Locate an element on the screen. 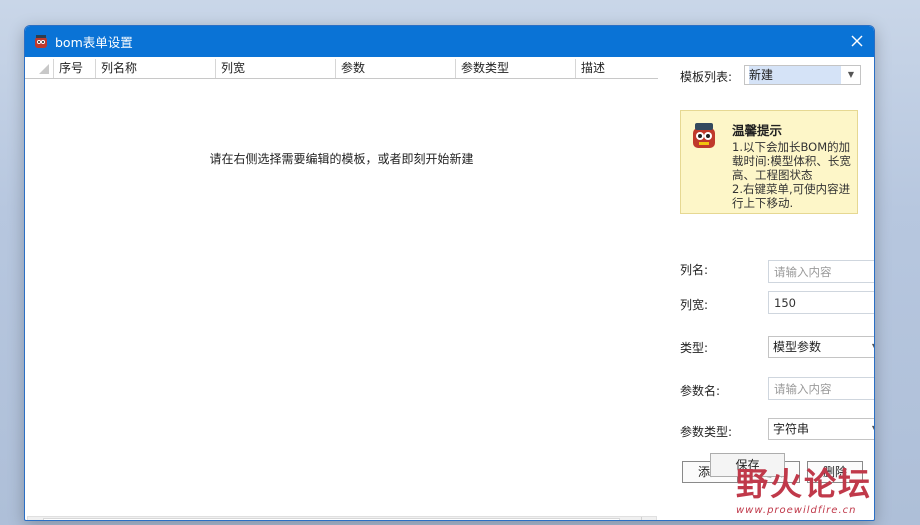 The image size is (920, 525). param-type-select: 字符串 ▼ is located at coordinates (821, 429).